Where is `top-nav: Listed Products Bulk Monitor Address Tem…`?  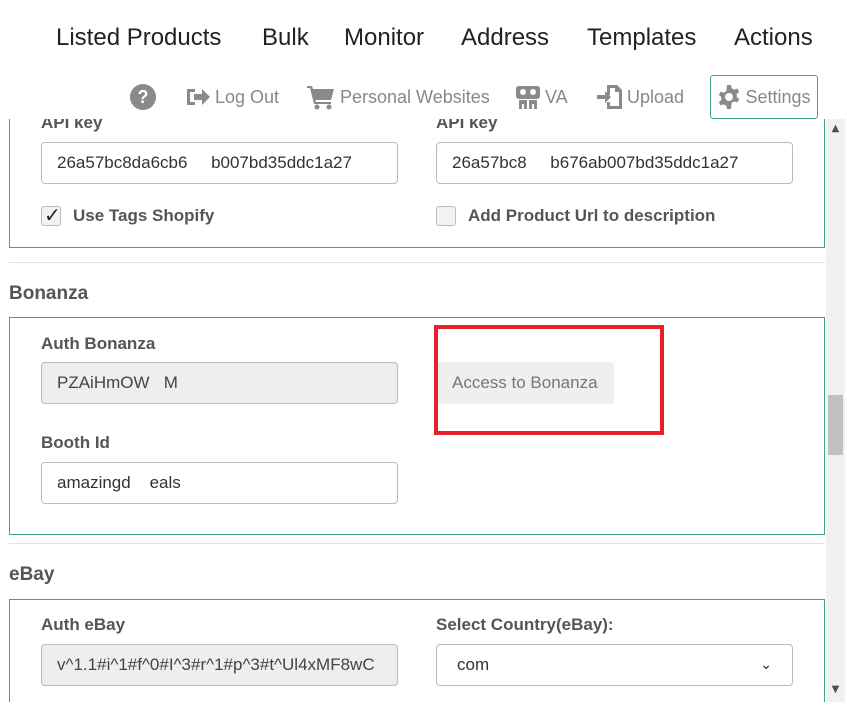 top-nav: Listed Products Bulk Monitor Address Tem… is located at coordinates (423, 37).